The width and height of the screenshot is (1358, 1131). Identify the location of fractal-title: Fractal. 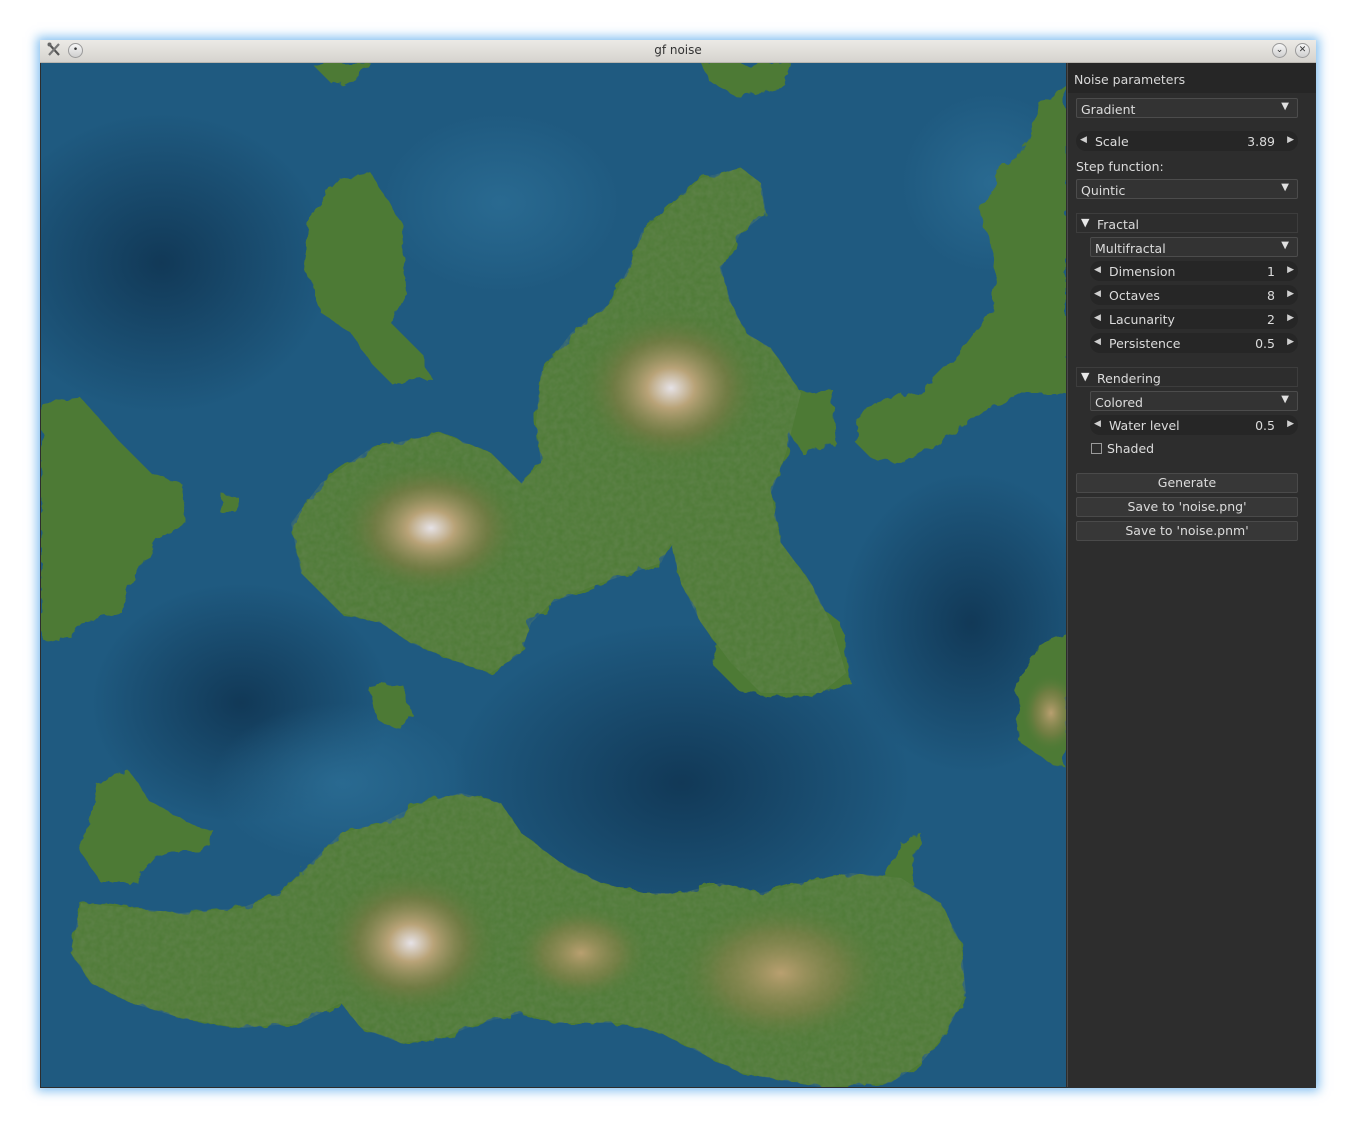
(1118, 224).